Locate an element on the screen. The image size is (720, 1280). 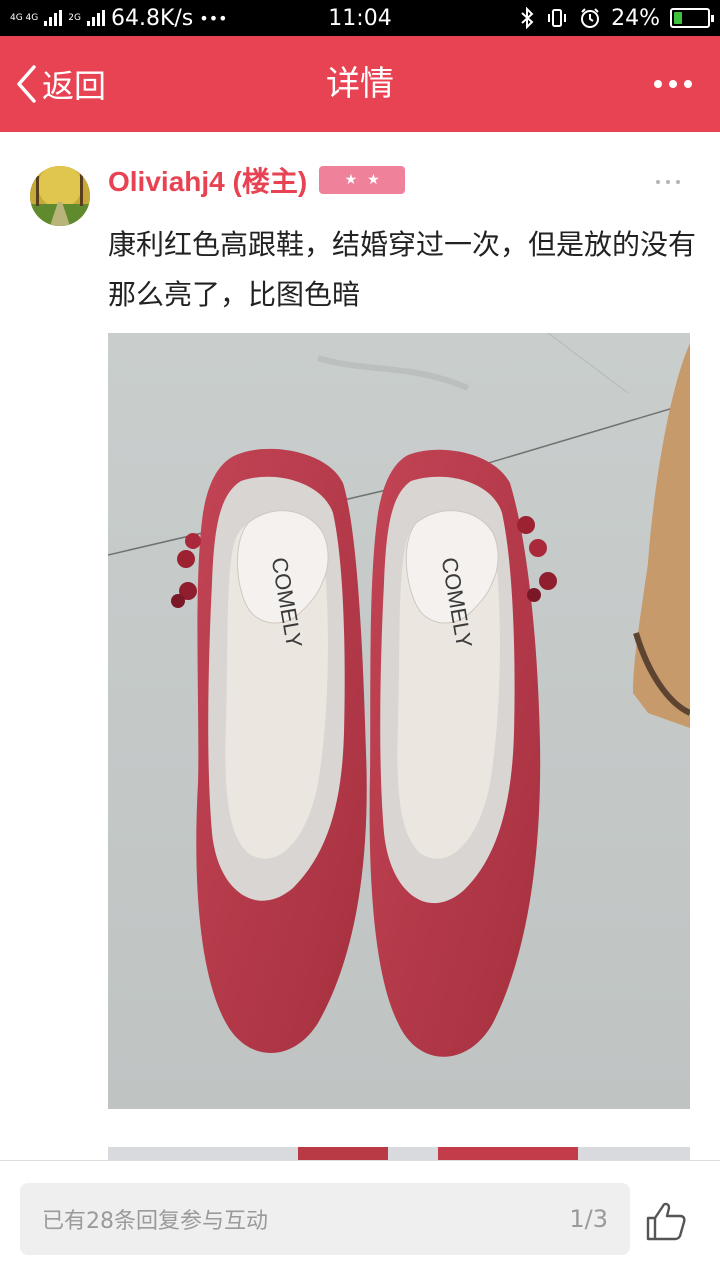
author-row: Oliviahj4 (楼主) ★★ is located at coordinates (257, 180).